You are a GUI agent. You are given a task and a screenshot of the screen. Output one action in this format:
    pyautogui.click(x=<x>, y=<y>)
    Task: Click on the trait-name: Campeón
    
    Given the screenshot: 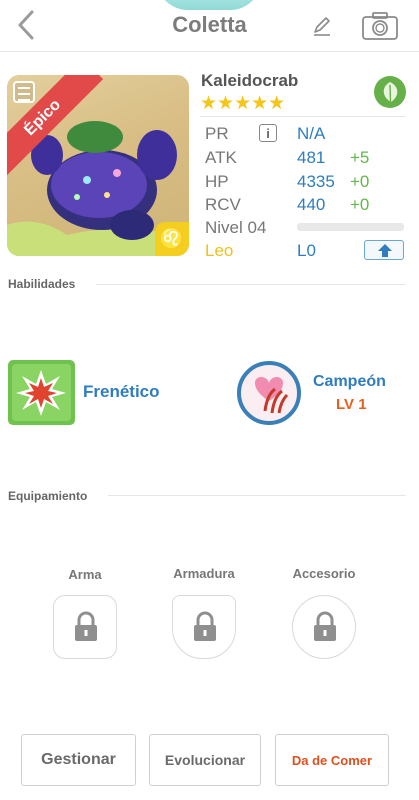 What is the action you would take?
    pyautogui.click(x=349, y=382)
    